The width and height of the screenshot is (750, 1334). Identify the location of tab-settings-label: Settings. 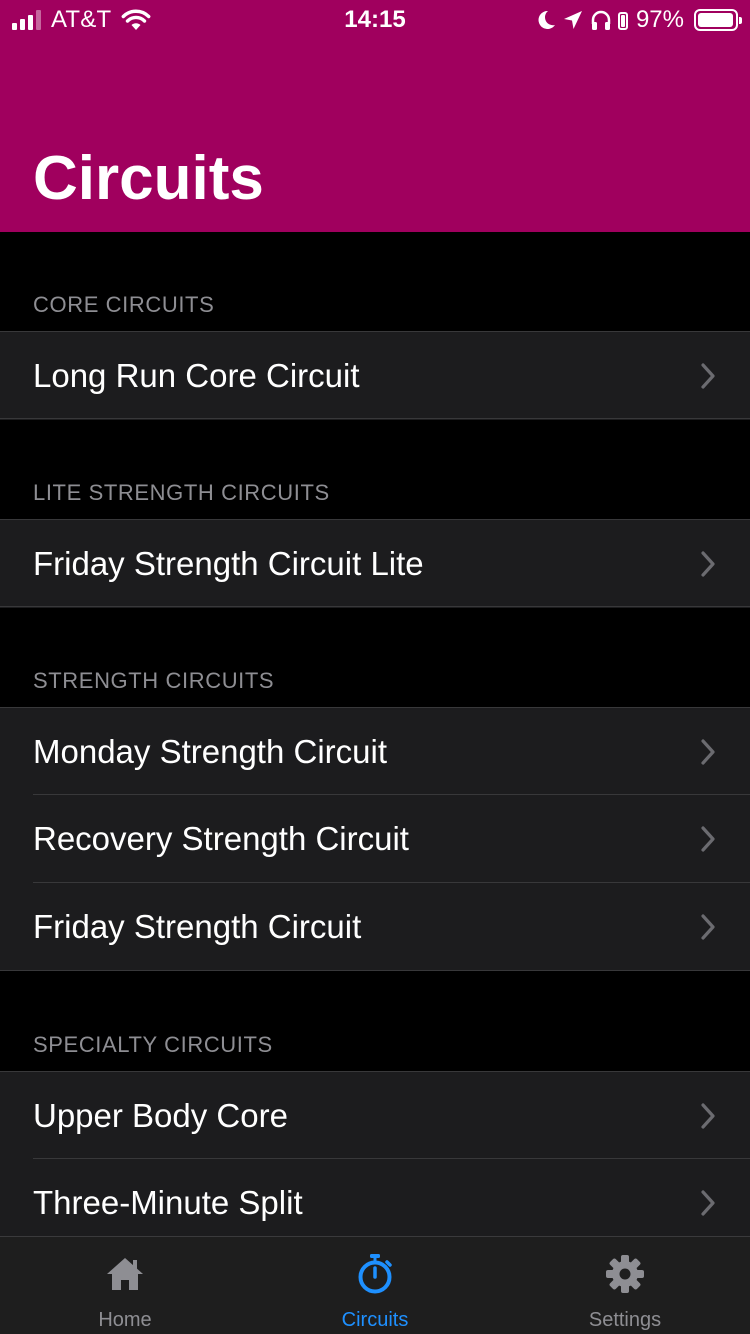
(625, 1320).